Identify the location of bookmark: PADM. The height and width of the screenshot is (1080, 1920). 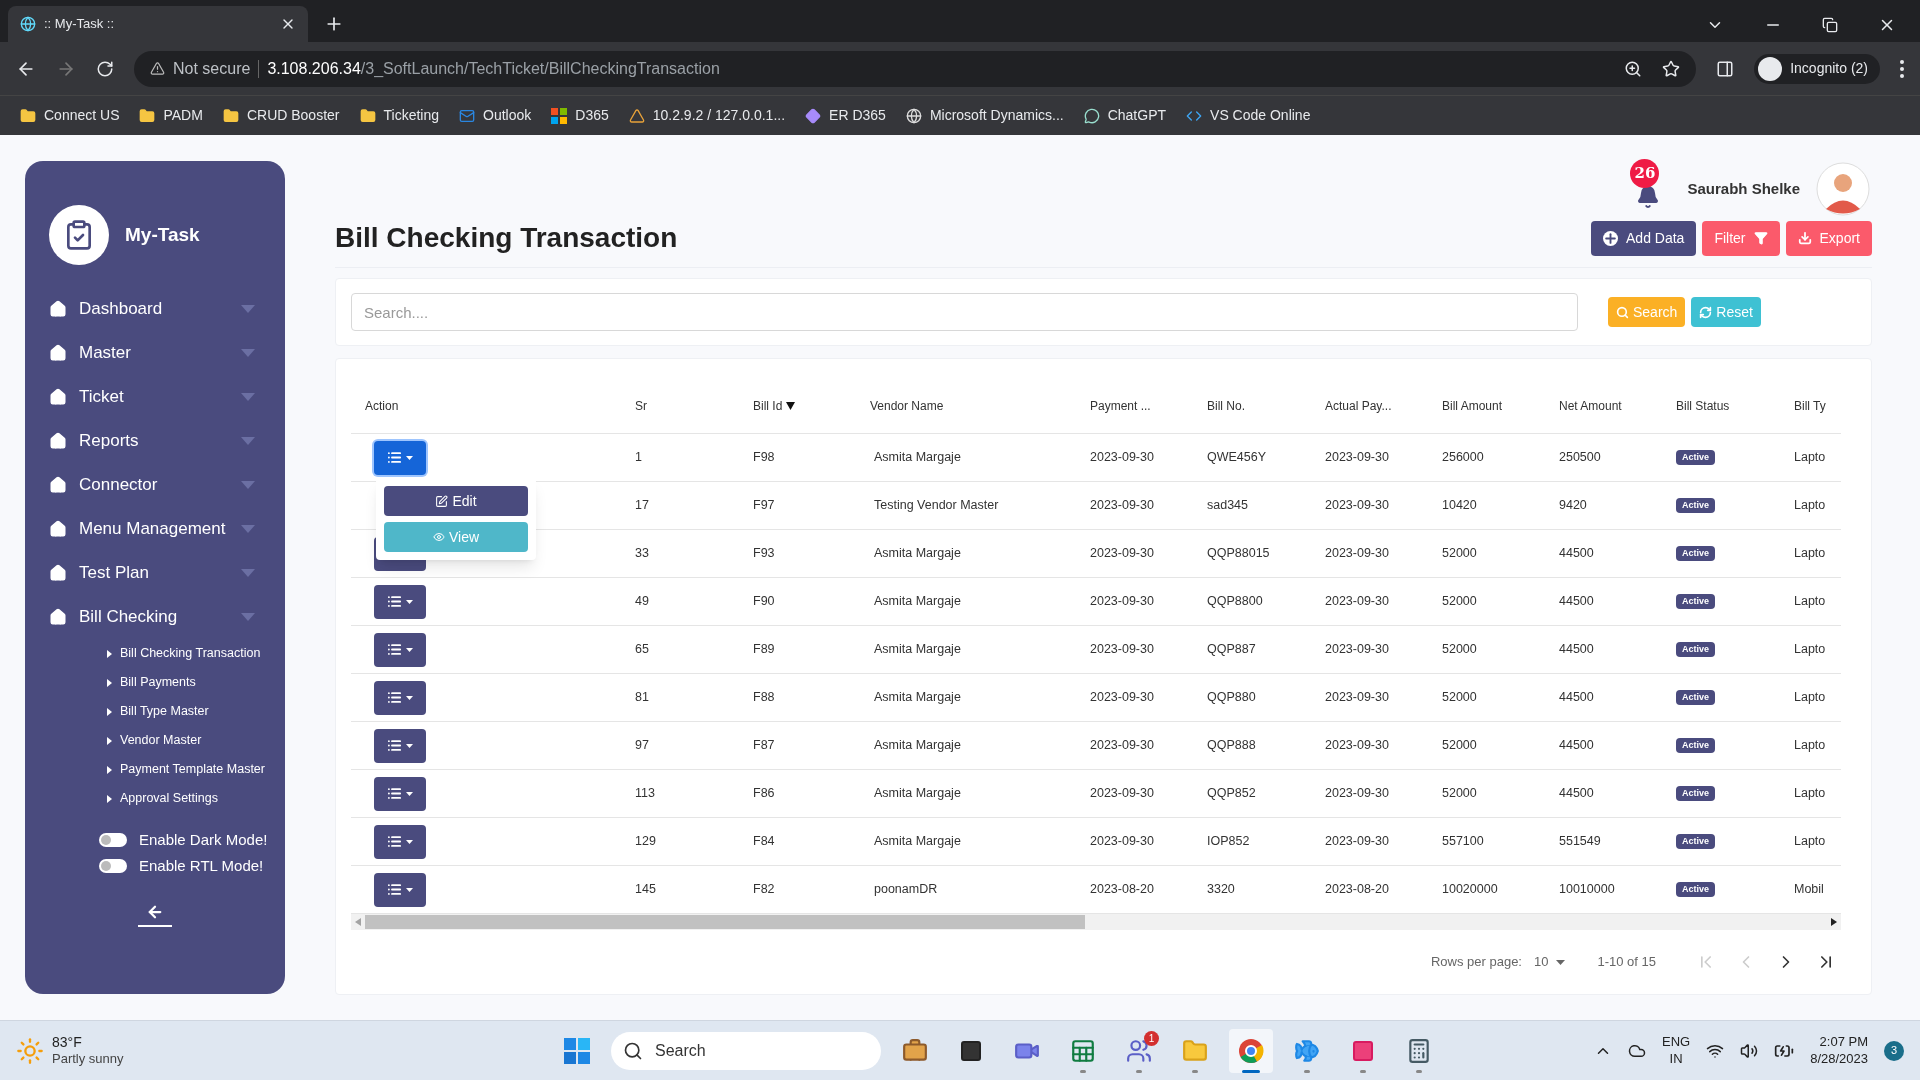
(171, 115).